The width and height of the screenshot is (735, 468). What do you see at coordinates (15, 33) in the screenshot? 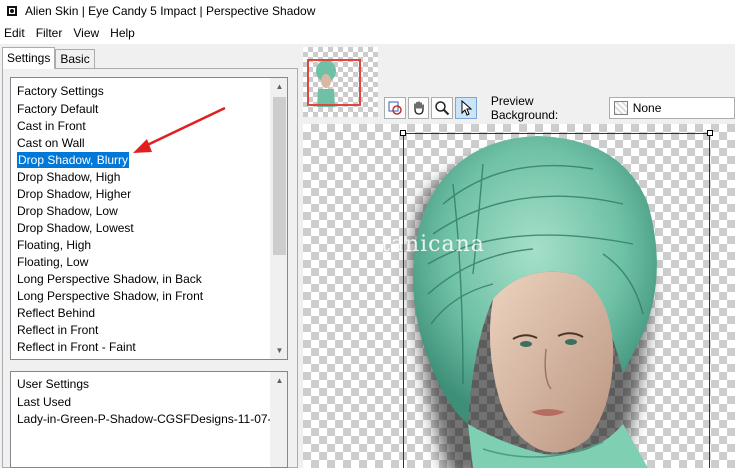
I see `menu-edit: Edit` at bounding box center [15, 33].